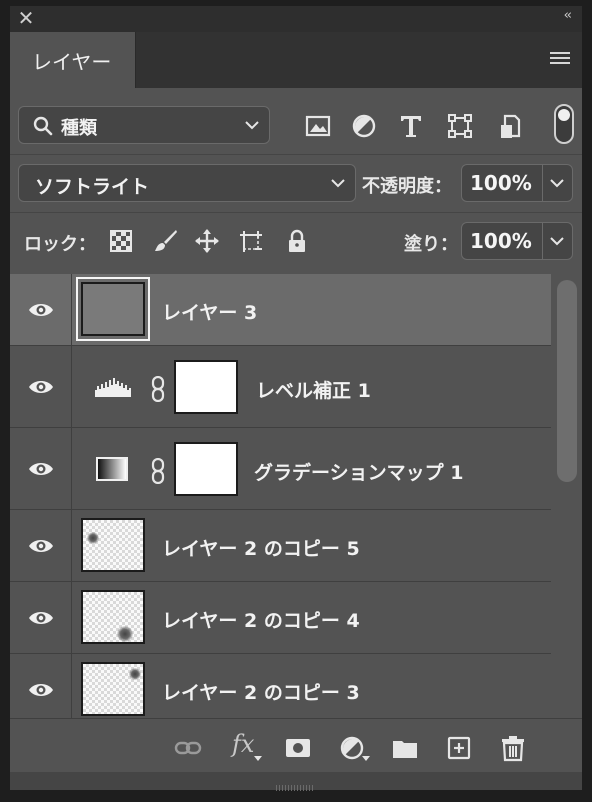  I want to click on smart-object-filter-icon, so click(510, 126).